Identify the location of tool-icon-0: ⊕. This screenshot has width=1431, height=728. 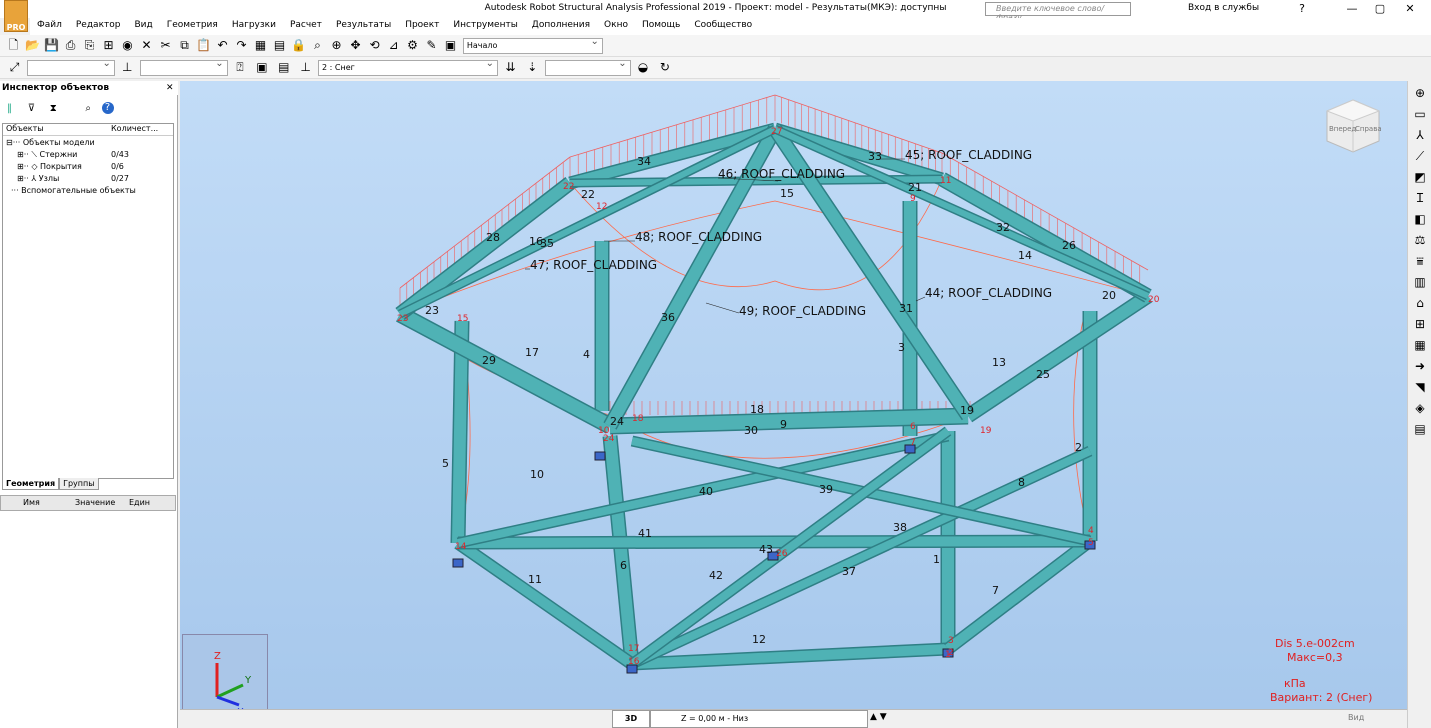
(1420, 93).